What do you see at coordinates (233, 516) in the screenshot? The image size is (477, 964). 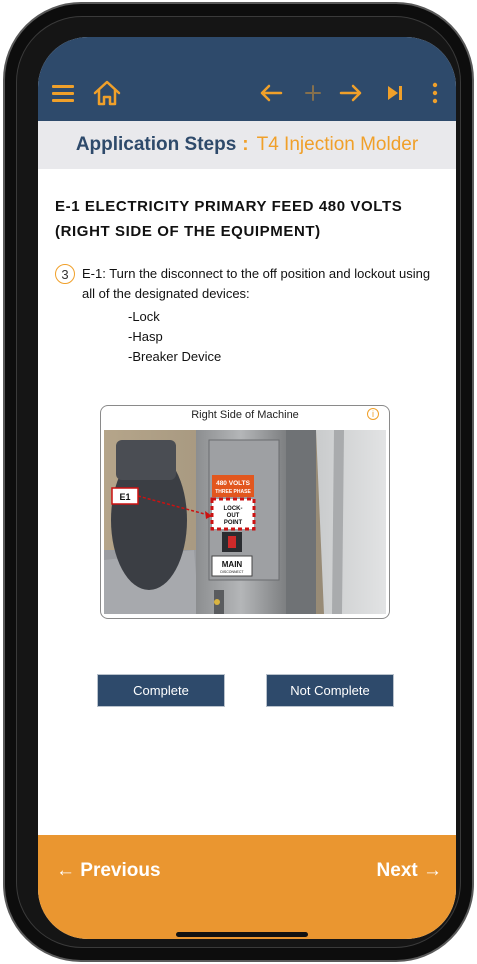 I see `svg-text: OUT` at bounding box center [233, 516].